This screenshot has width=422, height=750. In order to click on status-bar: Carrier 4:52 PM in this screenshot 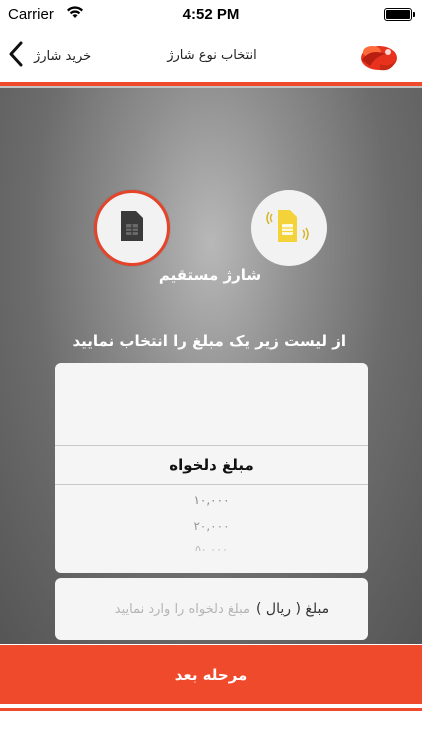, I will do `click(211, 15)`.